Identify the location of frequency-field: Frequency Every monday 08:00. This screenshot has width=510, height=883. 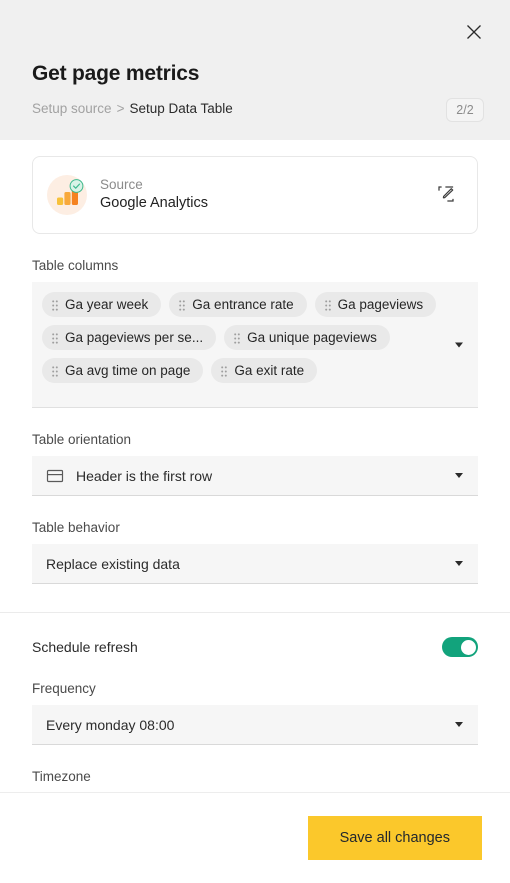
(255, 713).